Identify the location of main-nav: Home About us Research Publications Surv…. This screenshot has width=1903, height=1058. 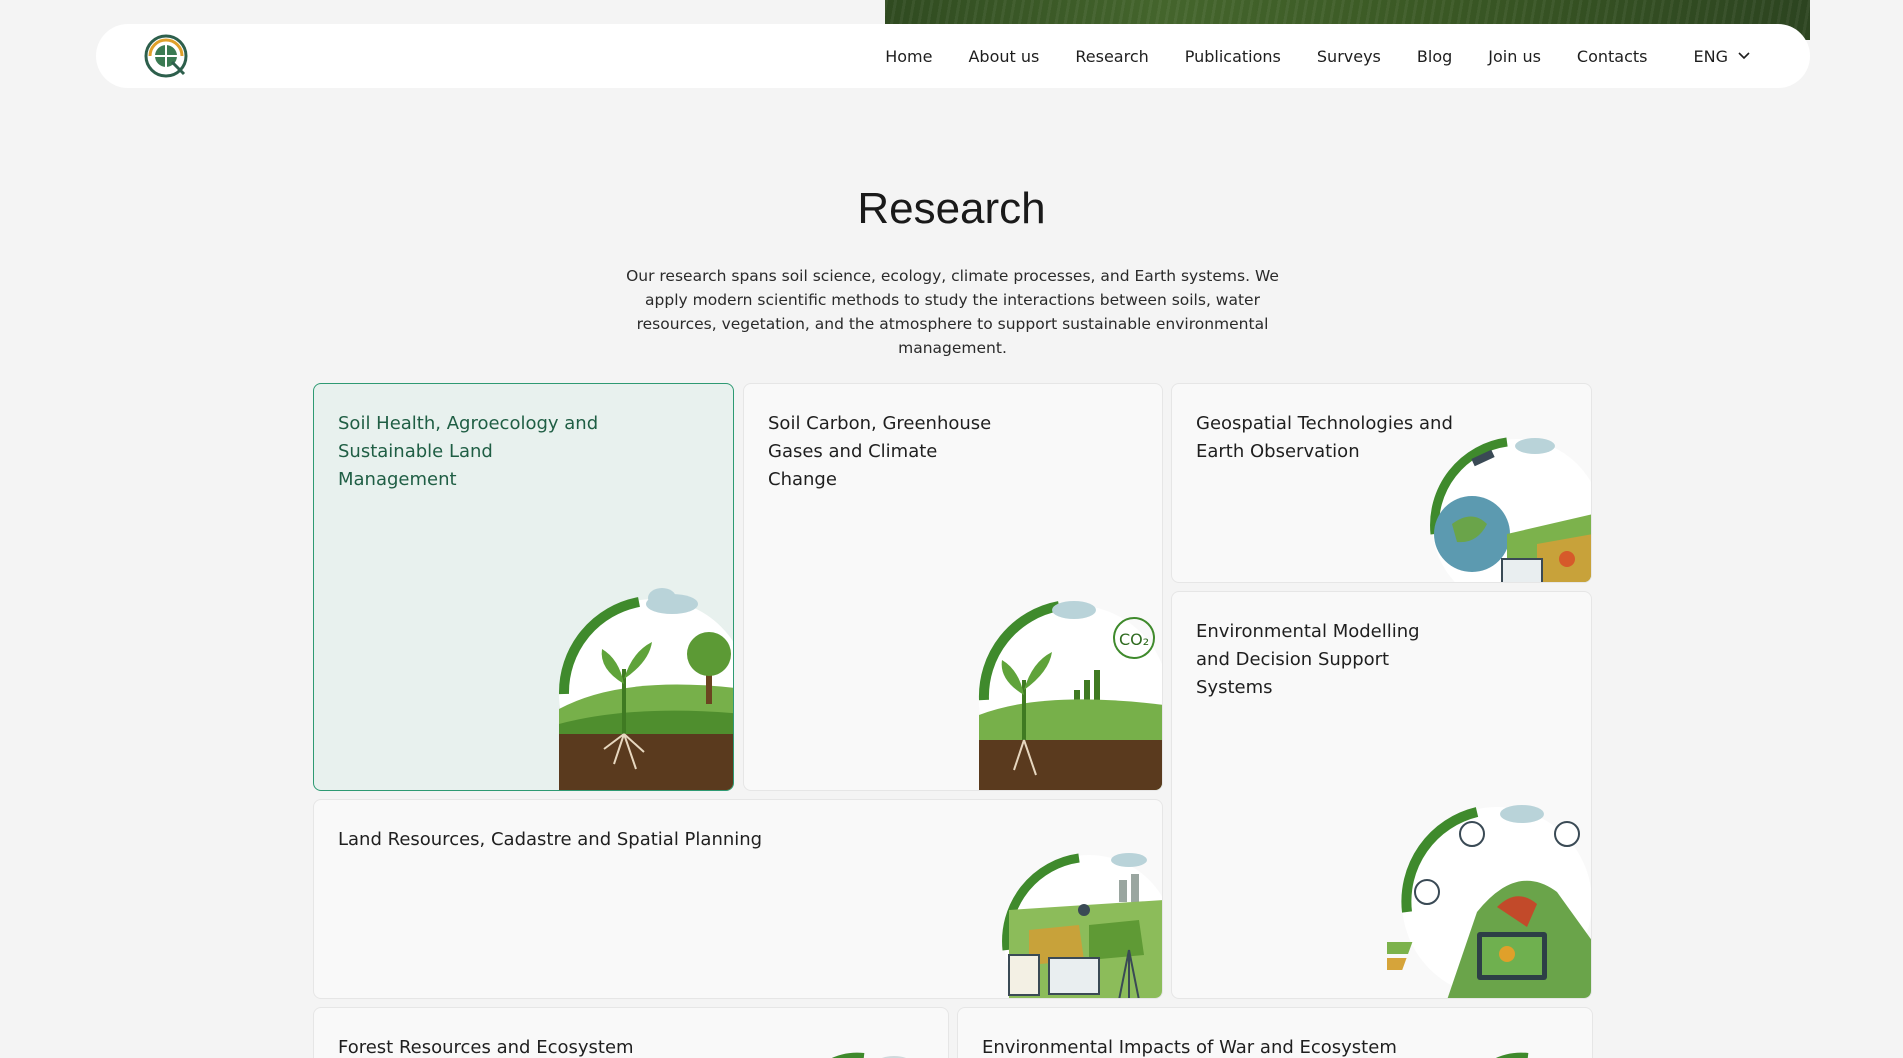
(1299, 56).